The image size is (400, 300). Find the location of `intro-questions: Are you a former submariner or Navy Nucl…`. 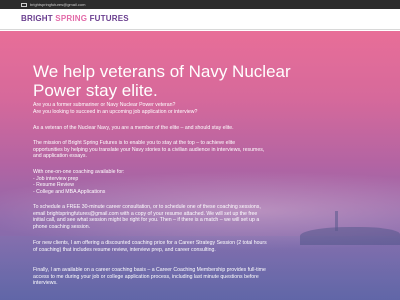

intro-questions: Are you a former submariner or Navy Nucl… is located at coordinates (115, 108).